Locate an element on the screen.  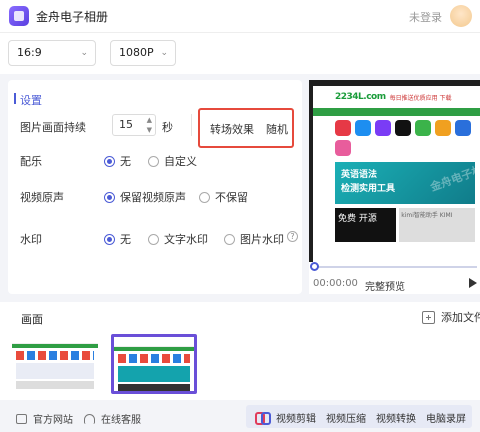
resolution-value: 1080P is located at coordinates (136, 52).